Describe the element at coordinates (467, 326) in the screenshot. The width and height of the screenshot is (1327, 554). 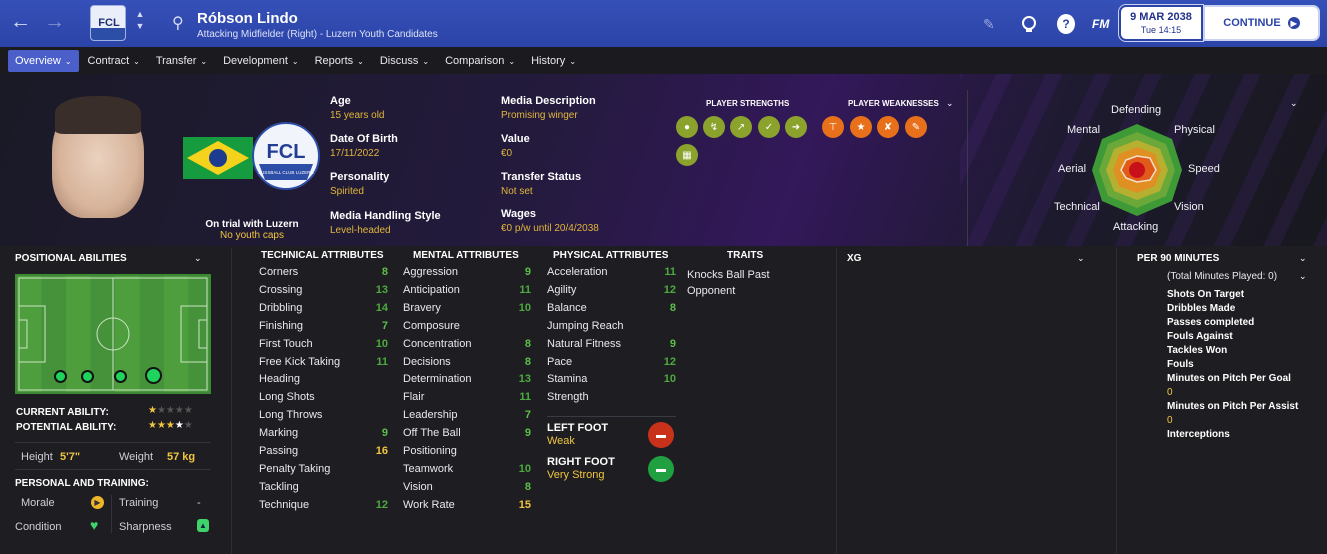
I see `mental-attribute-row: Composure` at that location.